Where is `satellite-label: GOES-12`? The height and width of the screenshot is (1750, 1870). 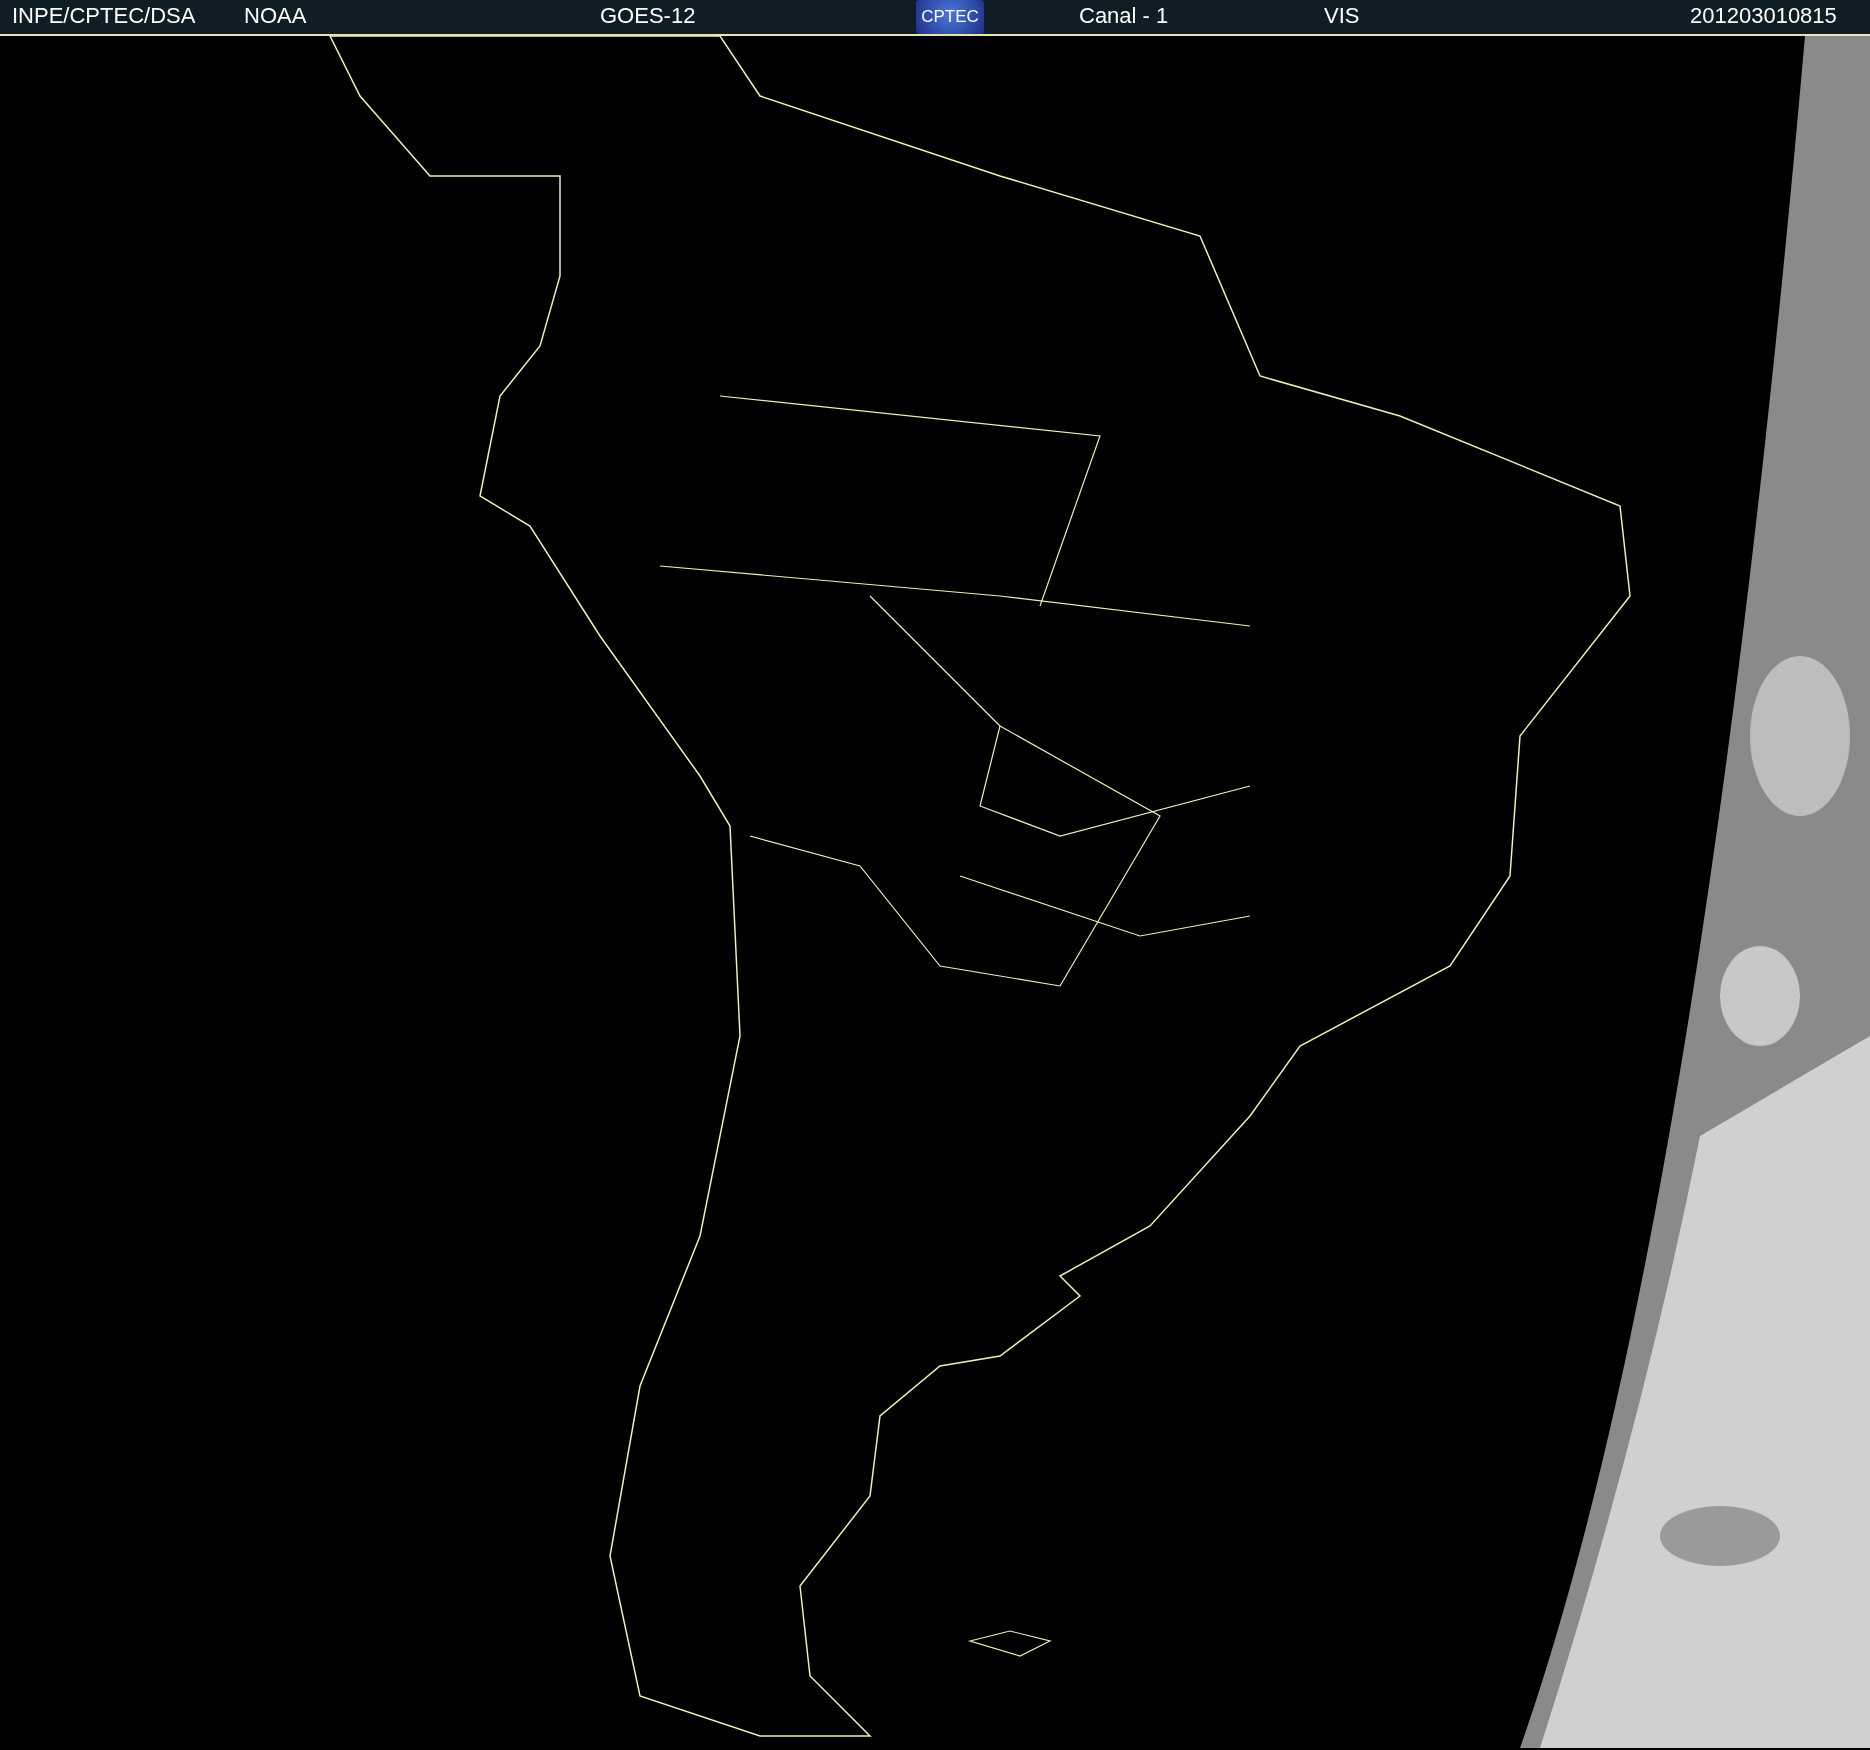 satellite-label: GOES-12 is located at coordinates (648, 15).